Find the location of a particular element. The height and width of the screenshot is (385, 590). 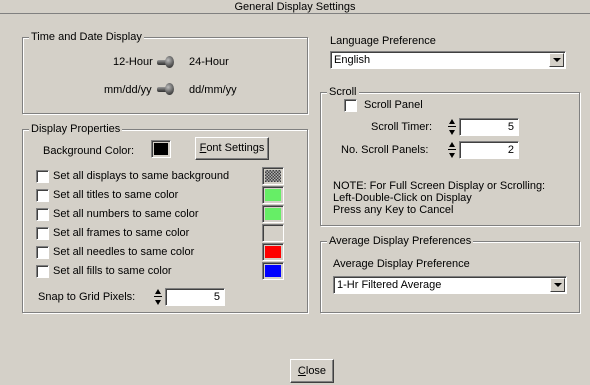

same-needles-label: Set all needles to same color is located at coordinates (124, 252).